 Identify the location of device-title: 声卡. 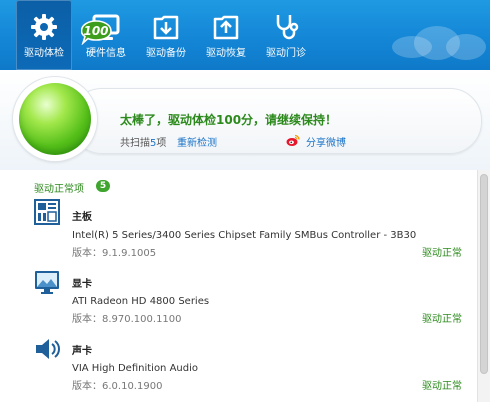
(82, 351).